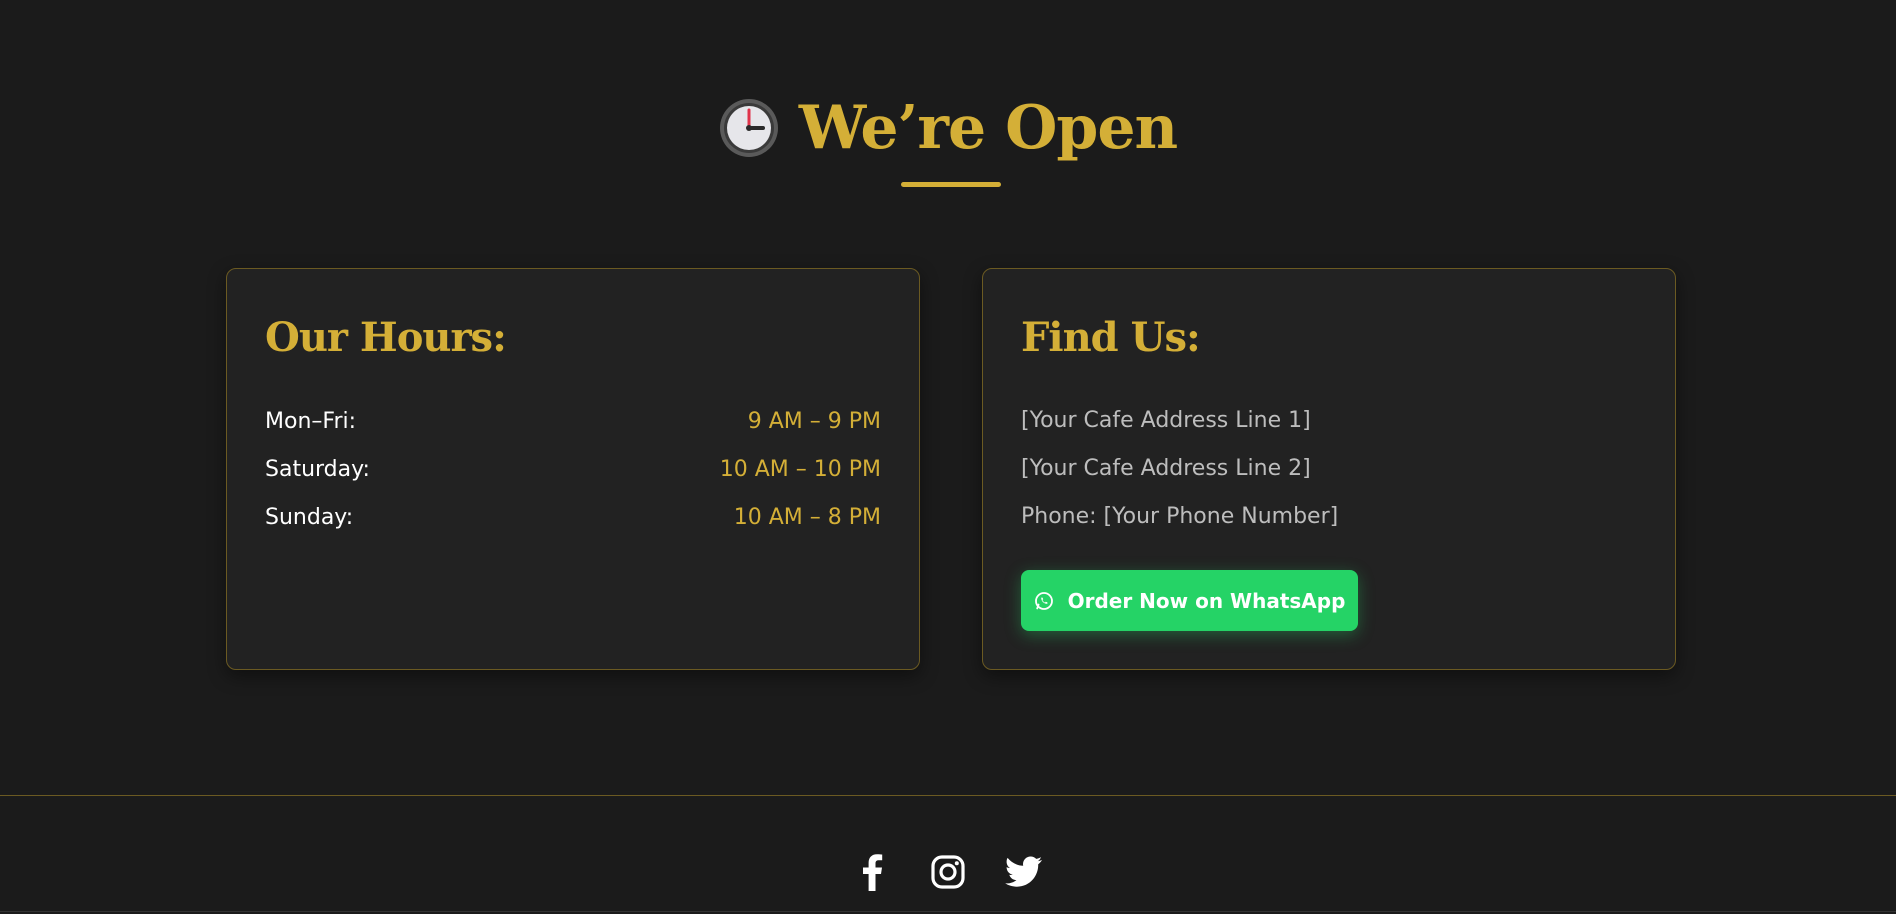 Image resolution: width=1896 pixels, height=914 pixels. I want to click on order-whatsapp-label: Order Now on WhatsApp, so click(1206, 600).